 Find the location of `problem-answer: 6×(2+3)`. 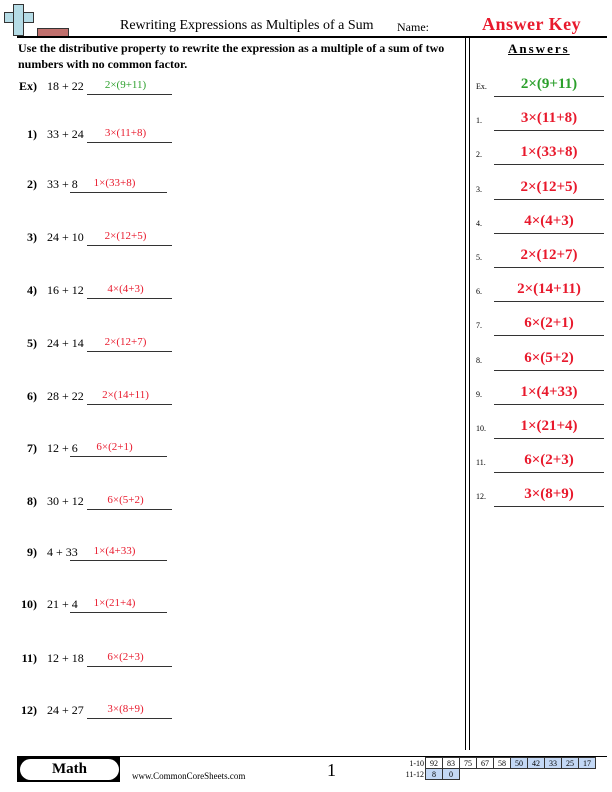

problem-answer: 6×(2+3) is located at coordinates (125, 657).